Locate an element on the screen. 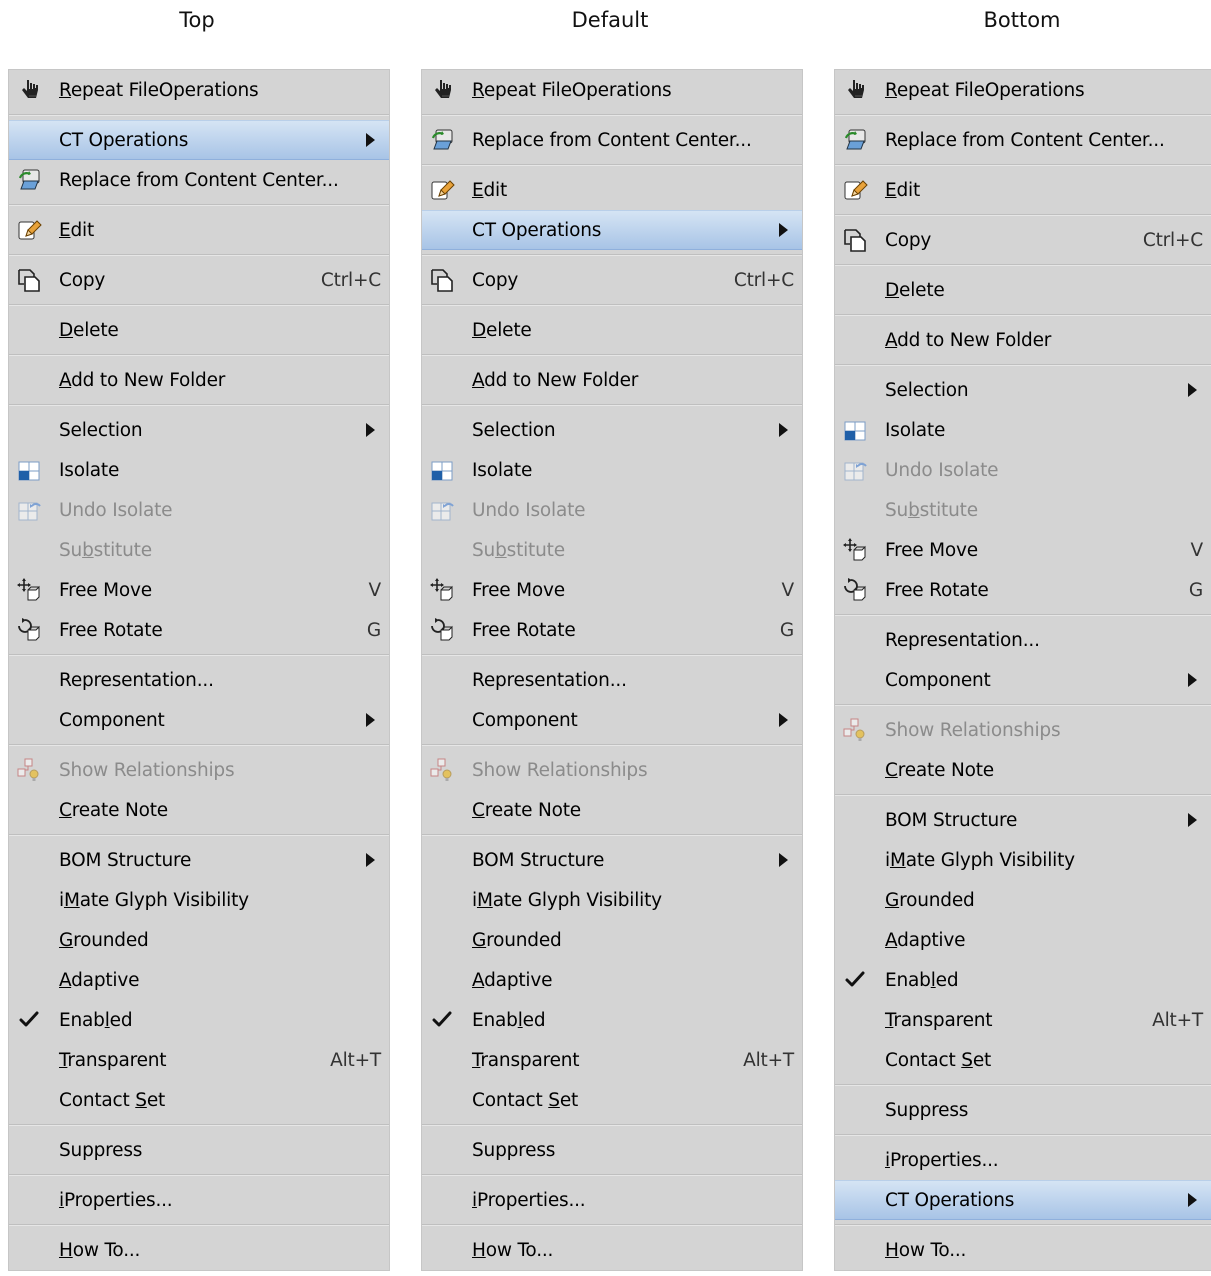  menu-item-show-relationships: Show Relationships is located at coordinates (612, 770).